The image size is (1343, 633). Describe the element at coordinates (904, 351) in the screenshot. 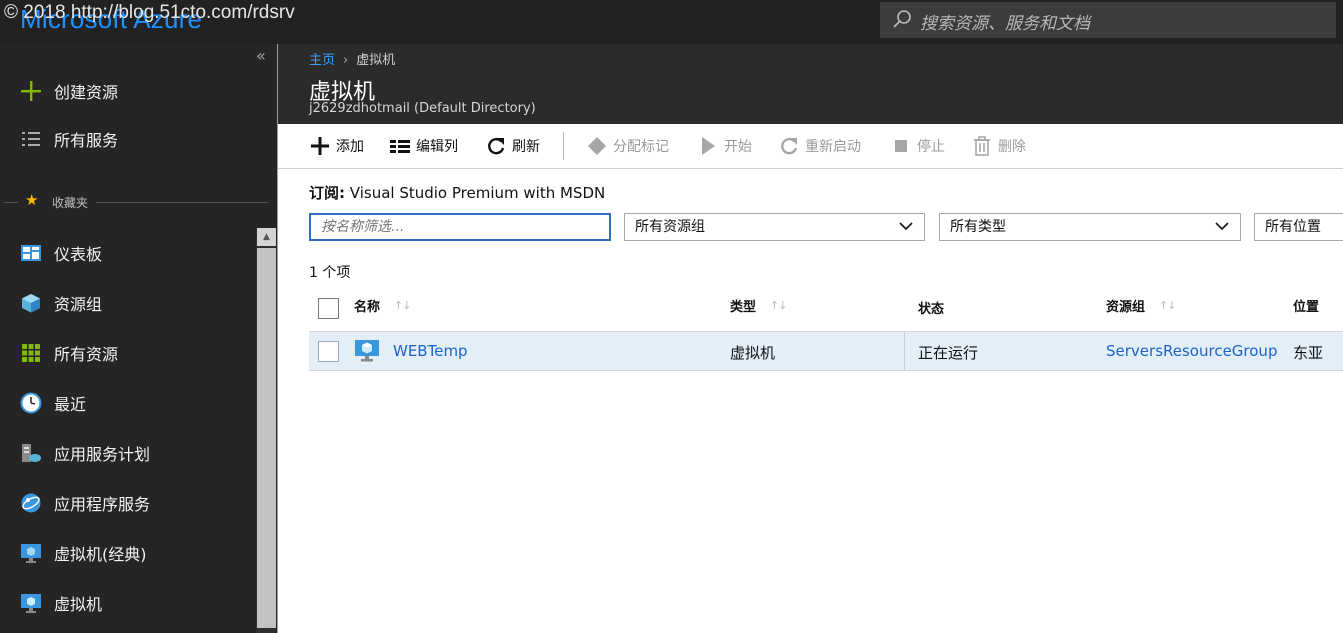

I see `column-divider` at that location.